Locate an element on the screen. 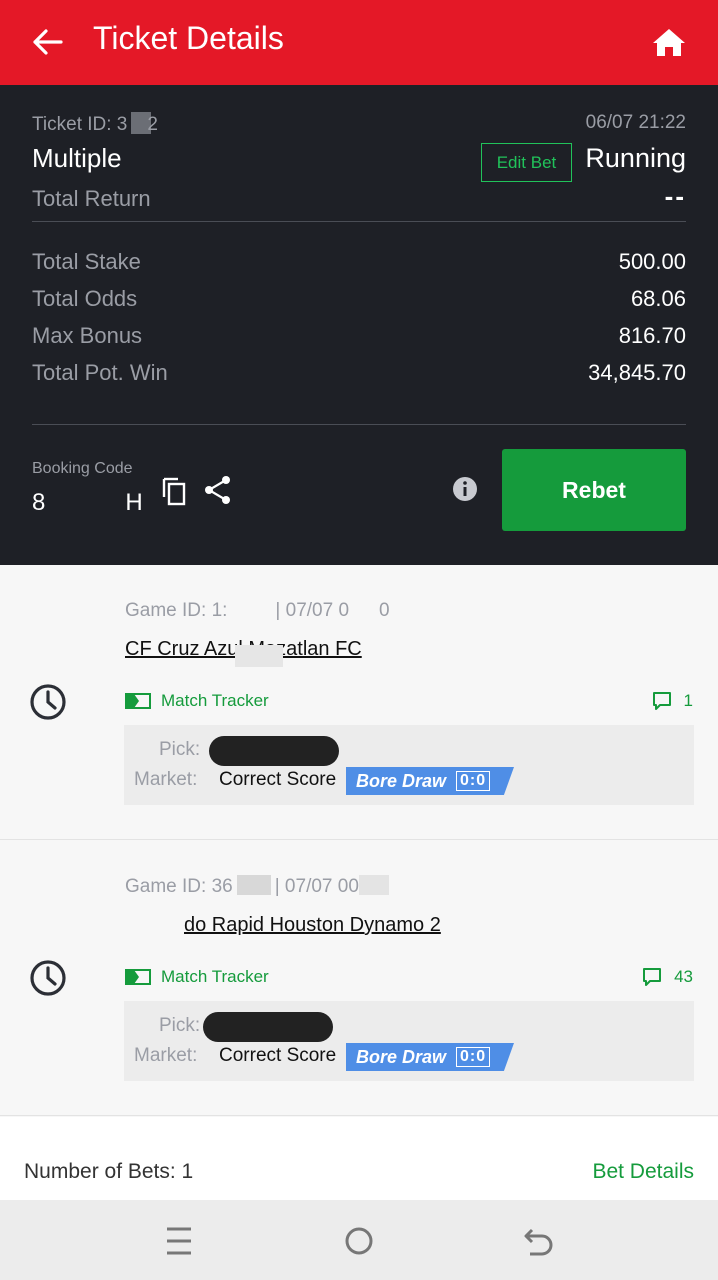 This screenshot has height=1280, width=718. comments-button: 43 is located at coordinates (667, 977).